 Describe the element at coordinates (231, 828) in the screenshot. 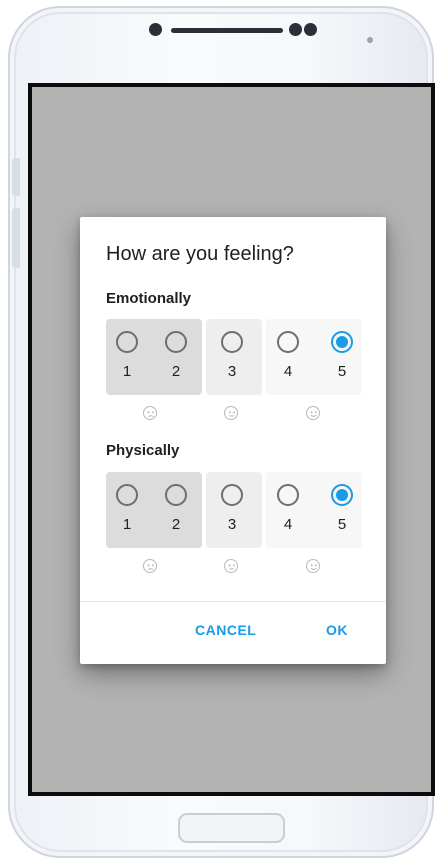

I see `home-button` at that location.